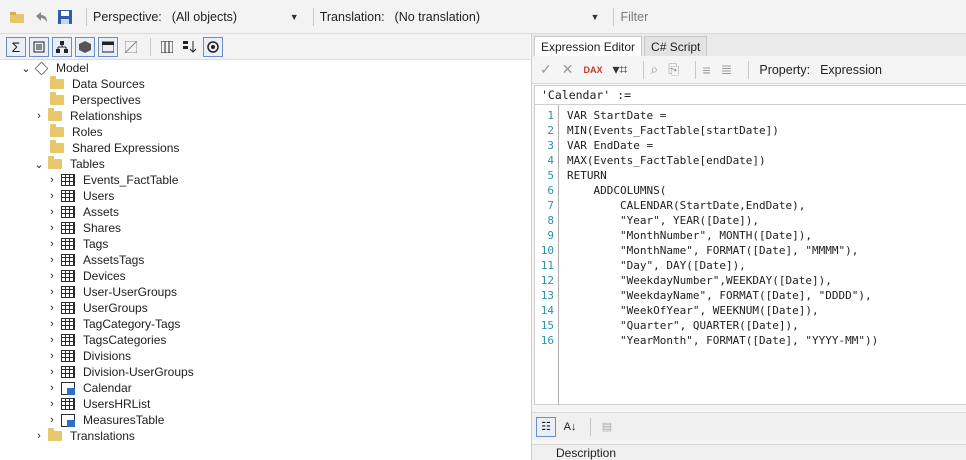 This screenshot has height=460, width=966. I want to click on tree-item-table: › UserGroups, so click(97, 308).